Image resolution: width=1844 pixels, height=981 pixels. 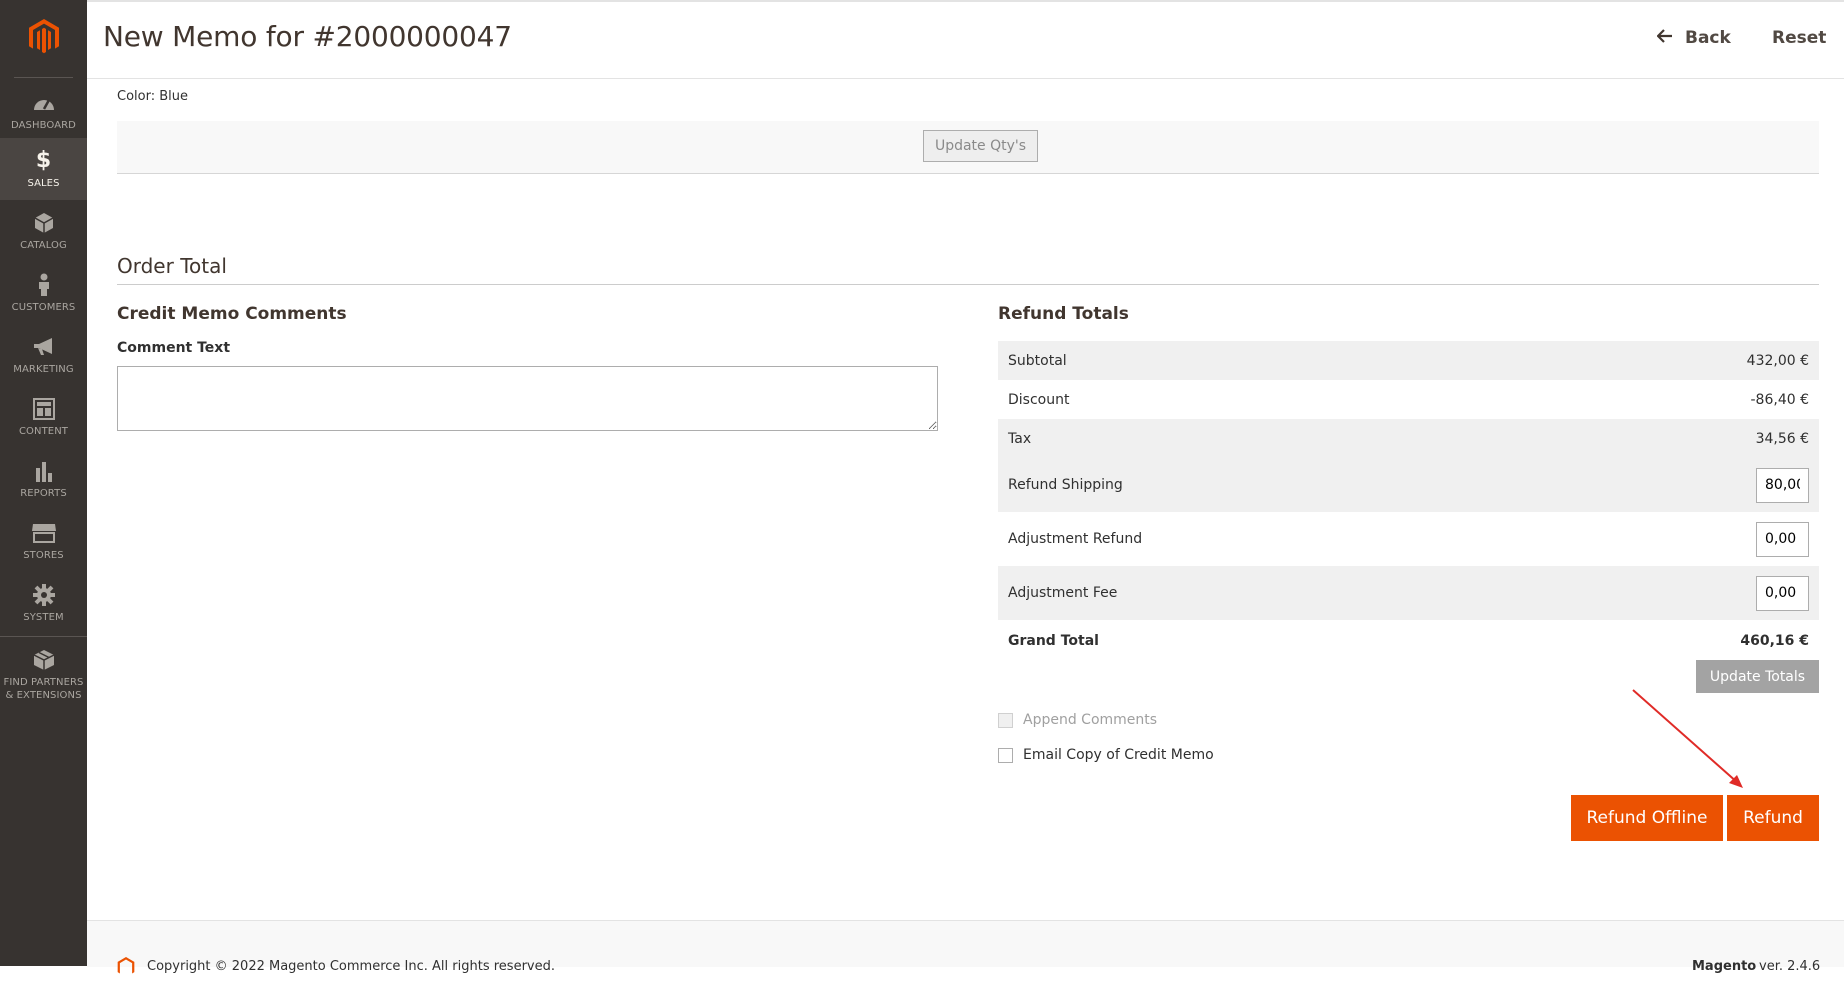 I want to click on tax-value: 34,56 €, so click(x=1782, y=438).